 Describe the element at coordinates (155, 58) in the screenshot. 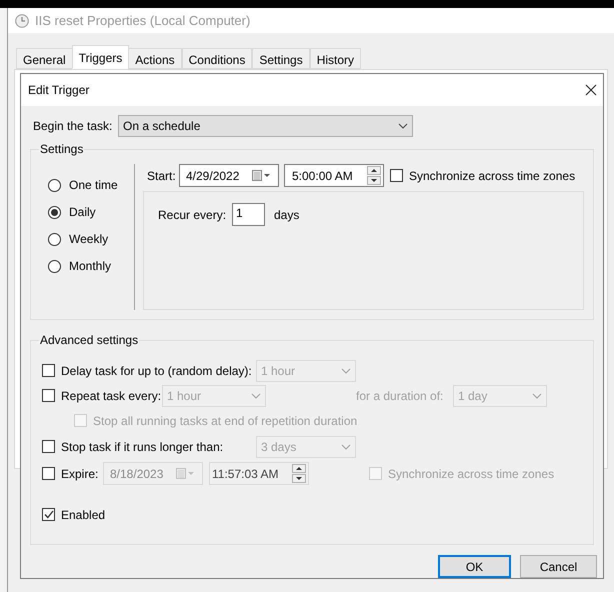

I see `tab: Actions` at that location.